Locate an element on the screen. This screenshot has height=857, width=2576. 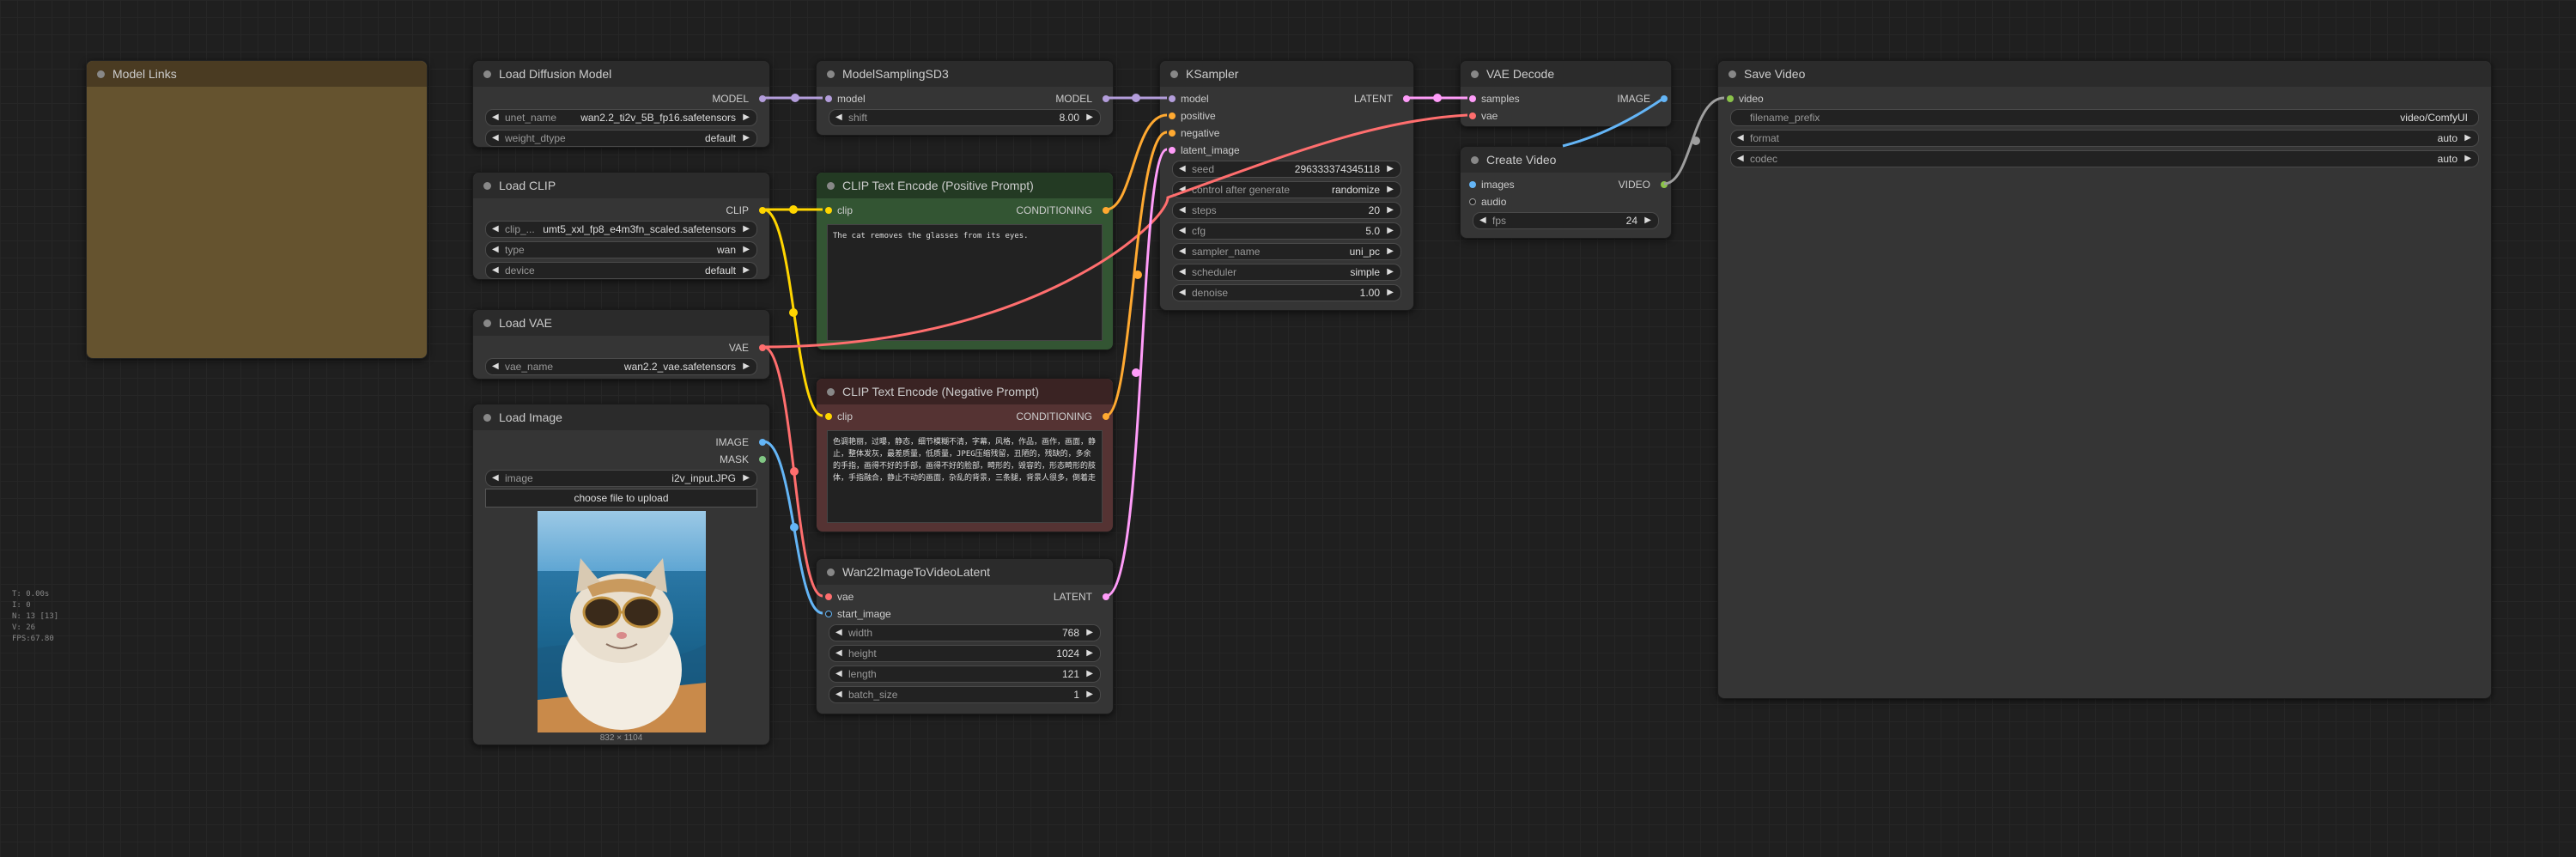
filename-prefix-text: filename_prefix video/ComfyUI is located at coordinates (2104, 118).